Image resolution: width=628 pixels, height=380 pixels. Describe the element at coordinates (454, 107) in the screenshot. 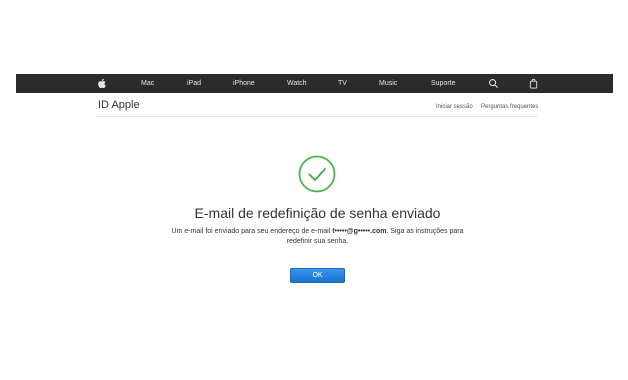

I see `sign-in-link: Iniciar sessão` at that location.